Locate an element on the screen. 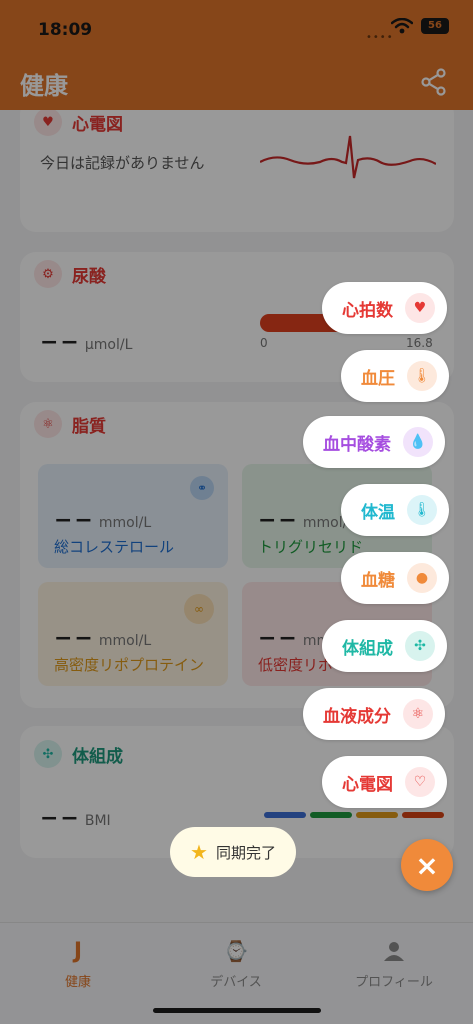 This screenshot has width=473, height=1024. fab-item-blood-oxygen: 血中酸素 💧 is located at coordinates (374, 442).